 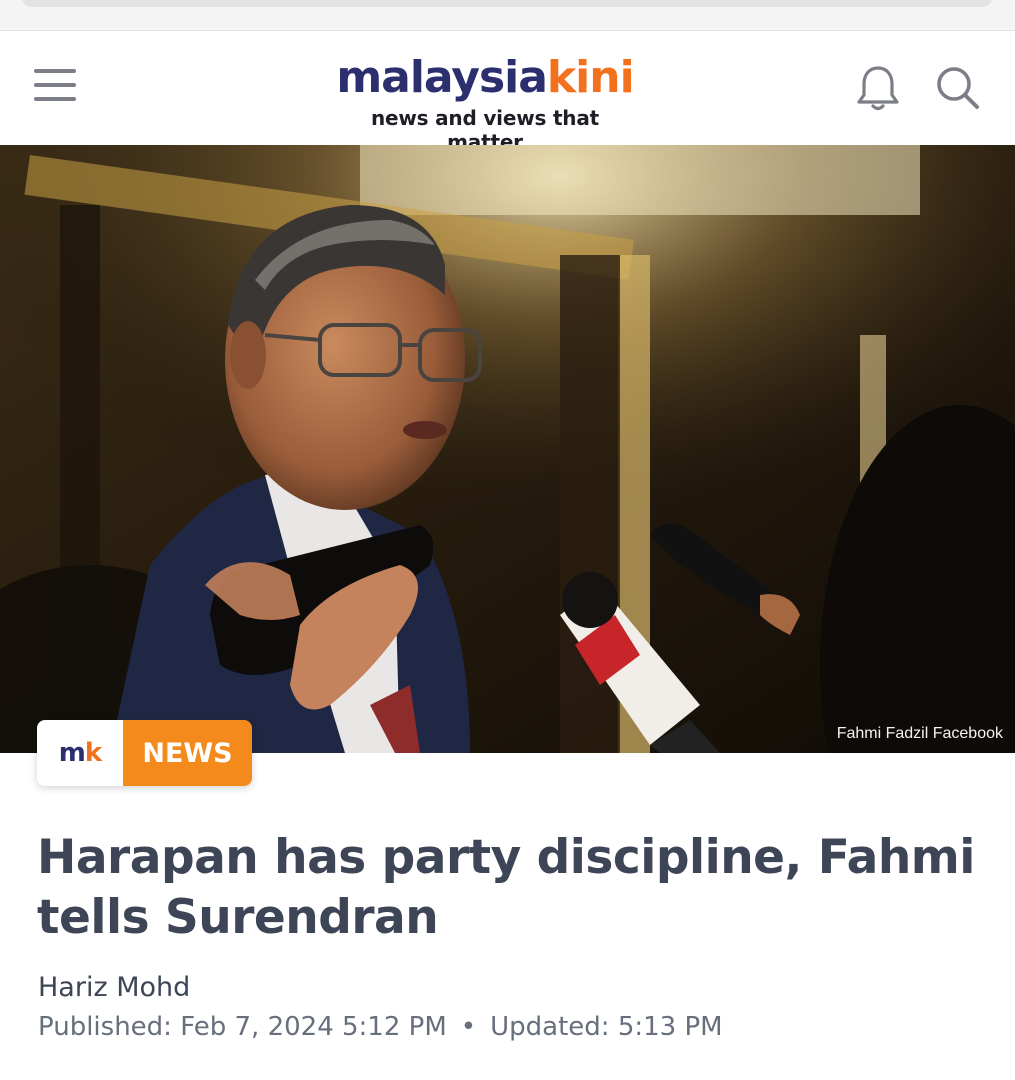 I want to click on search-icon, so click(x=958, y=88).